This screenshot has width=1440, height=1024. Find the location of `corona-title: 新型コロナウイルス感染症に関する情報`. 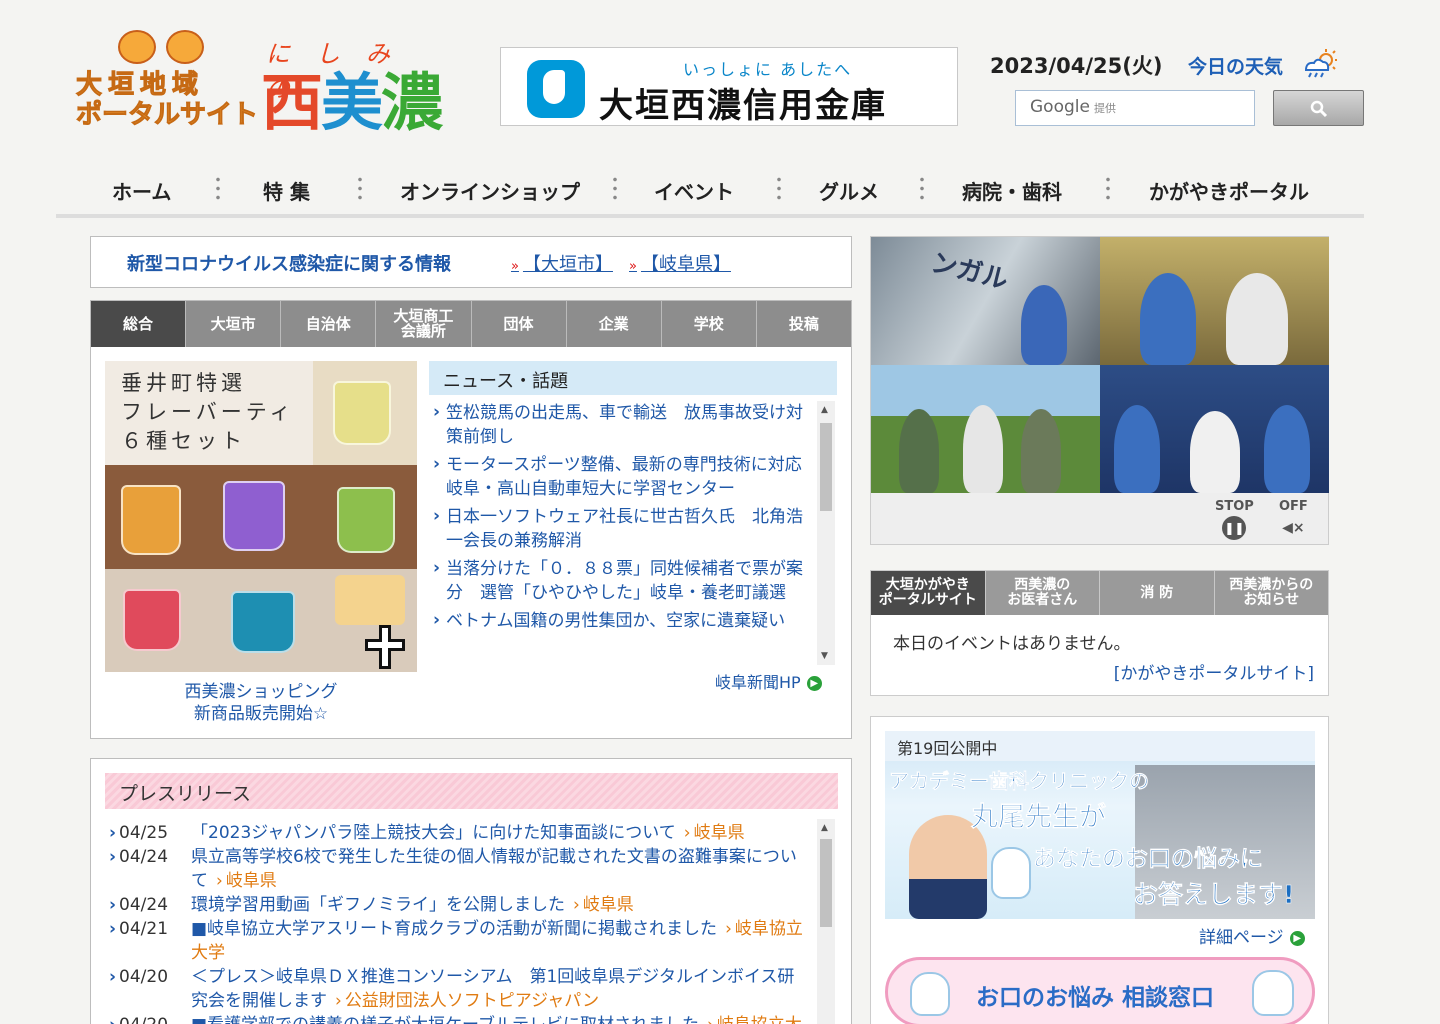

corona-title: 新型コロナウイルス感染症に関する情報 is located at coordinates (289, 263).